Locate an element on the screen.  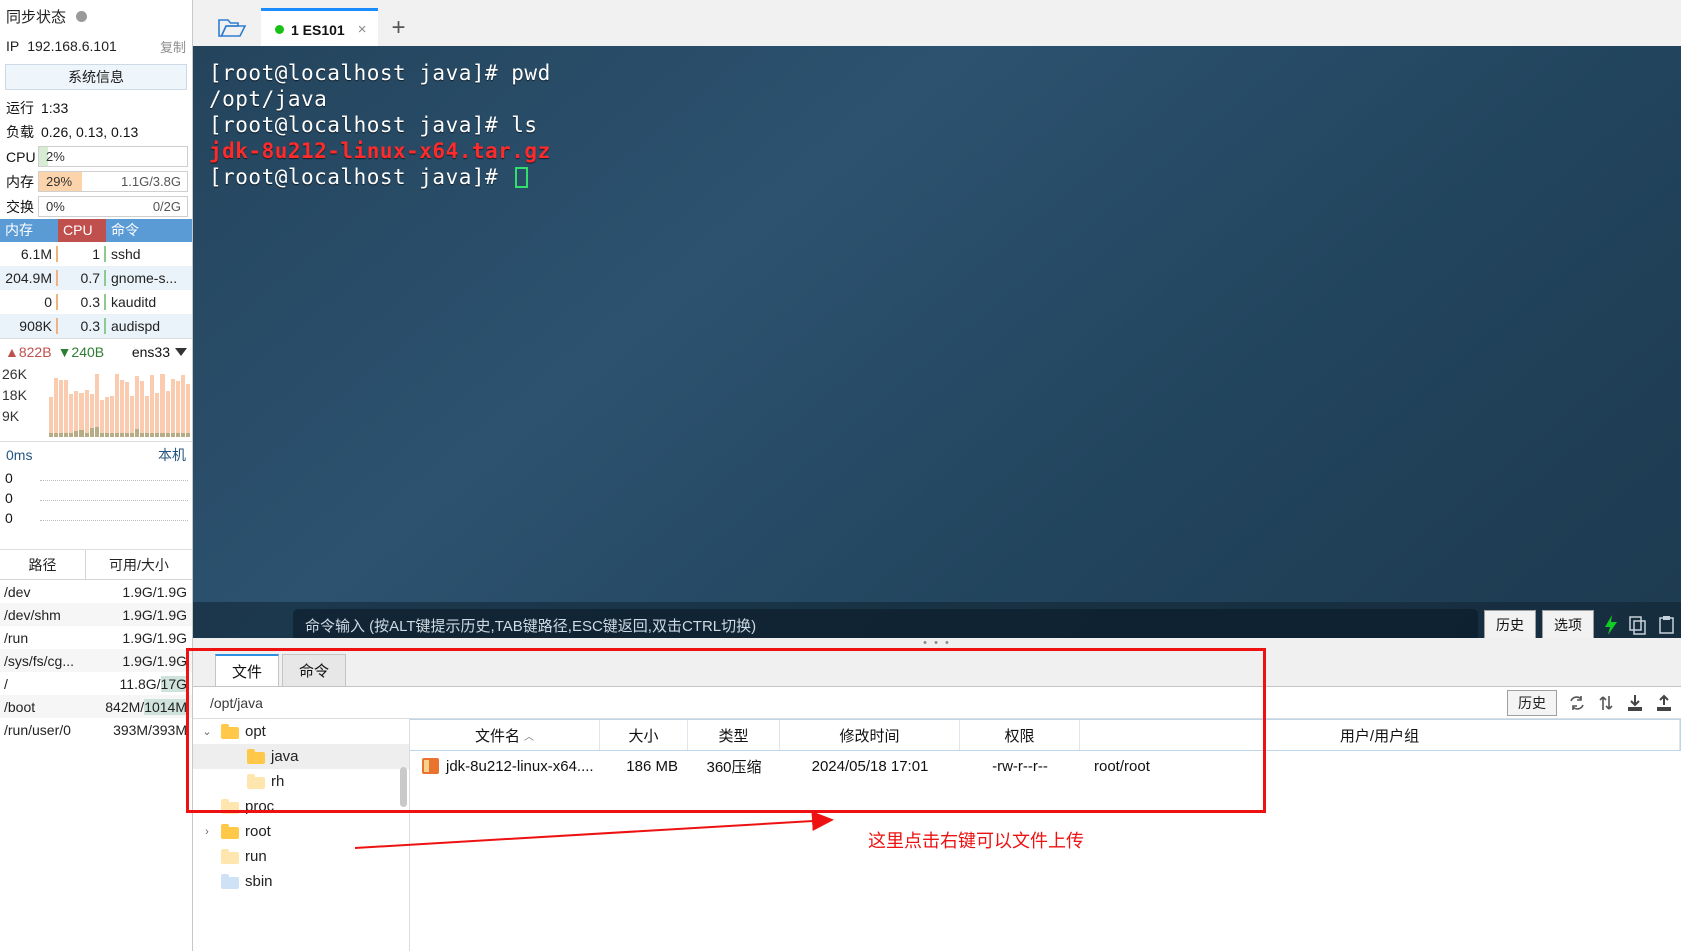
meter-detail: 1.1G/3.8G is located at coordinates (151, 181).